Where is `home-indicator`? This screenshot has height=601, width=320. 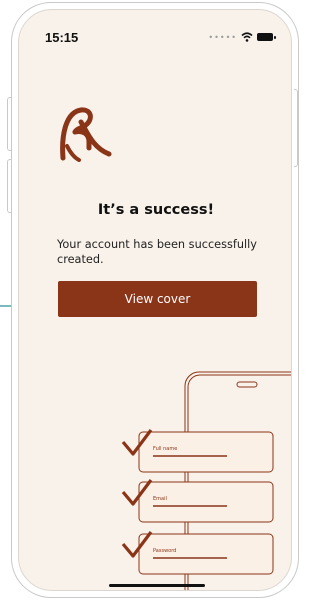
home-indicator is located at coordinates (157, 585).